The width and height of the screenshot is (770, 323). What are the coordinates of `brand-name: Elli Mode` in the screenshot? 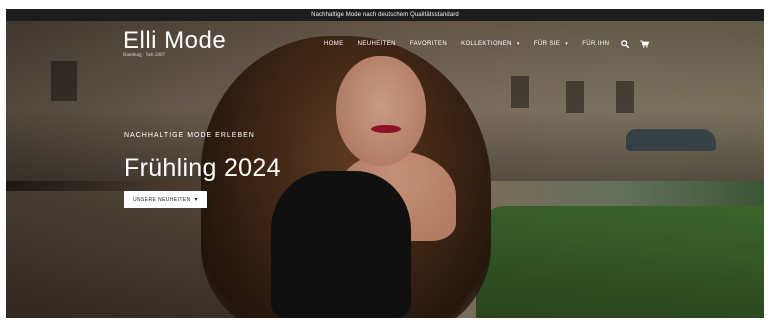 It's located at (175, 40).